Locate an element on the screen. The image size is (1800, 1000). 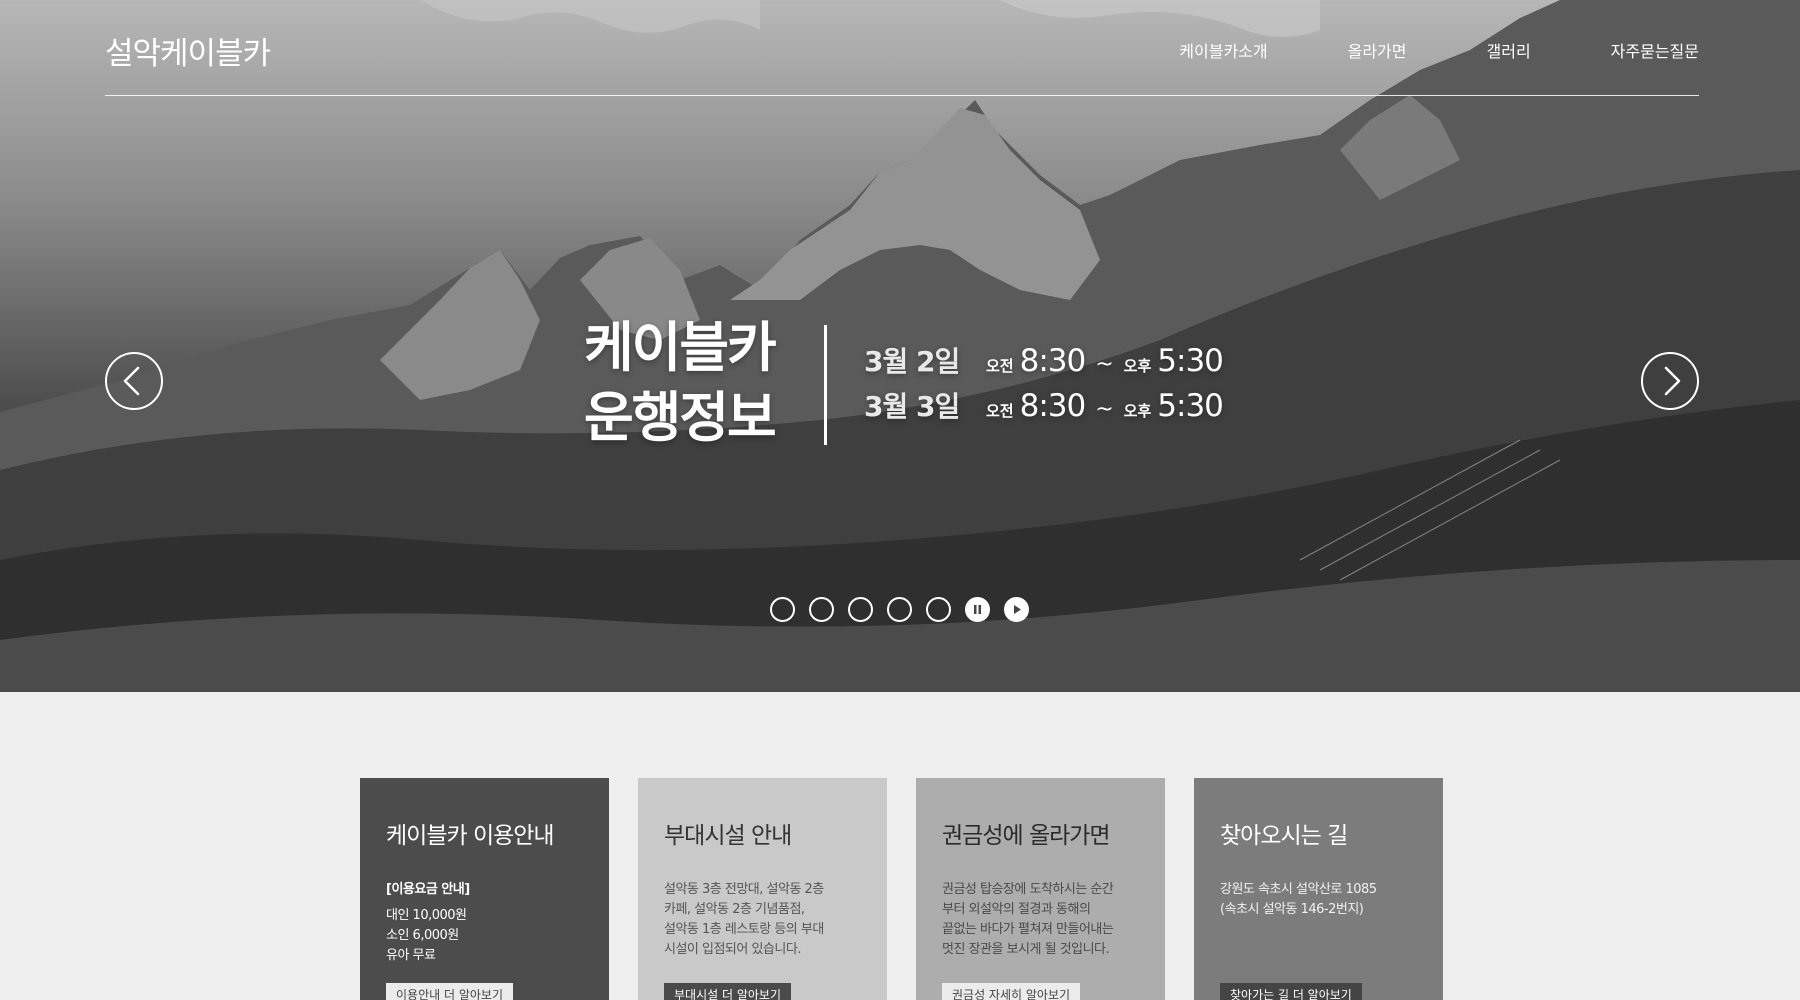
card-body: 강원도 속초시 설악산로 1085 (속초시 설악동 146-2번지) is located at coordinates (1318, 900).